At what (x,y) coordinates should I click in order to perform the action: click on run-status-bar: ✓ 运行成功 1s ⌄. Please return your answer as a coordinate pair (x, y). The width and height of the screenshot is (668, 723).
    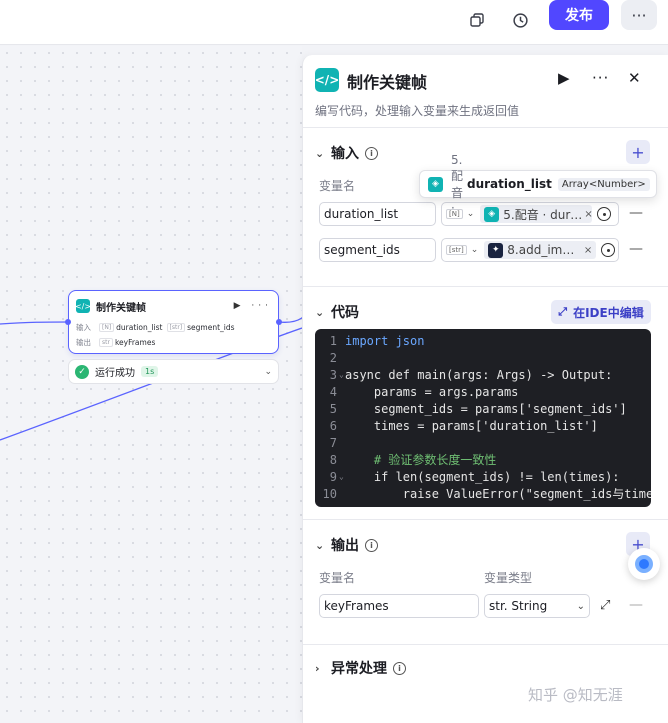
    Looking at the image, I should click on (173, 371).